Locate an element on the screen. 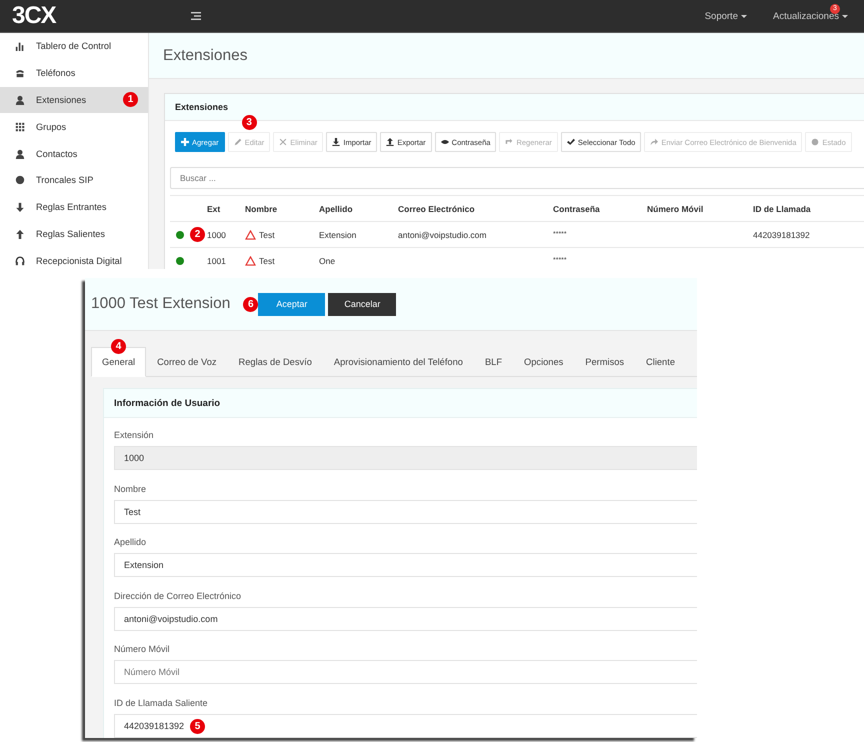 The width and height of the screenshot is (864, 742). nav-dropdown: Soporte is located at coordinates (725, 16).